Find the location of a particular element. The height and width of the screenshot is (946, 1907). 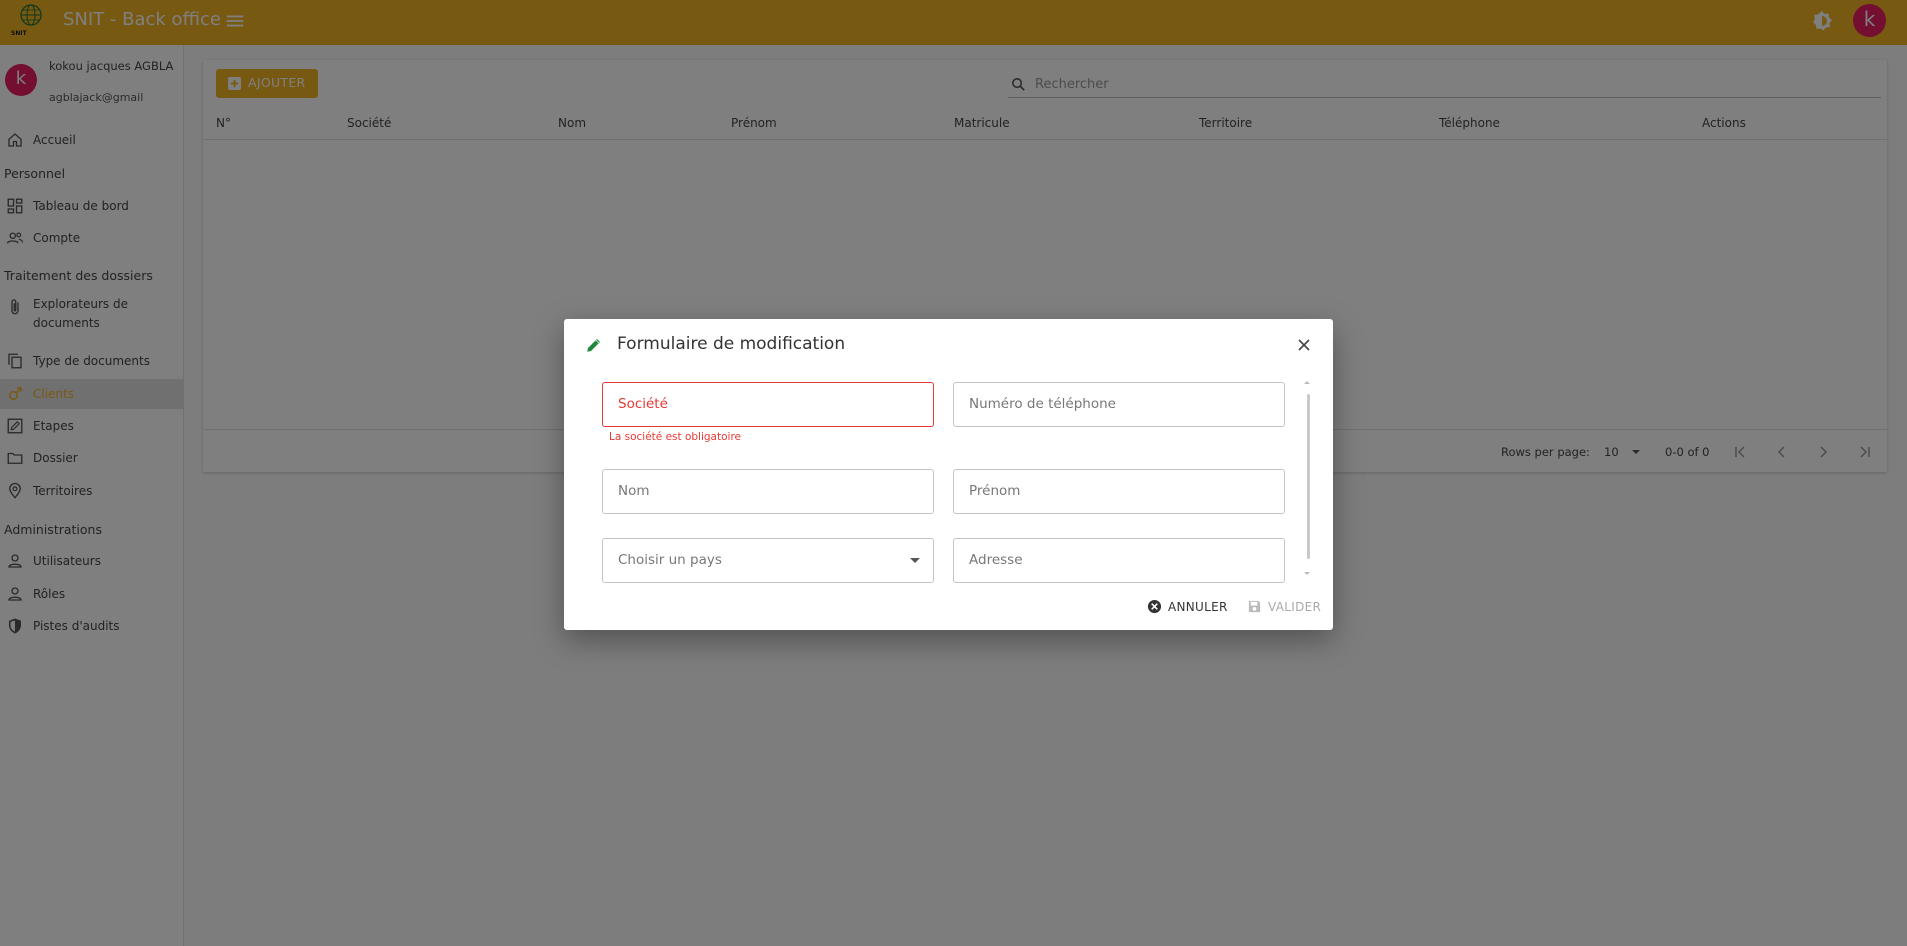

scrollbar is located at coordinates (1308, 476).